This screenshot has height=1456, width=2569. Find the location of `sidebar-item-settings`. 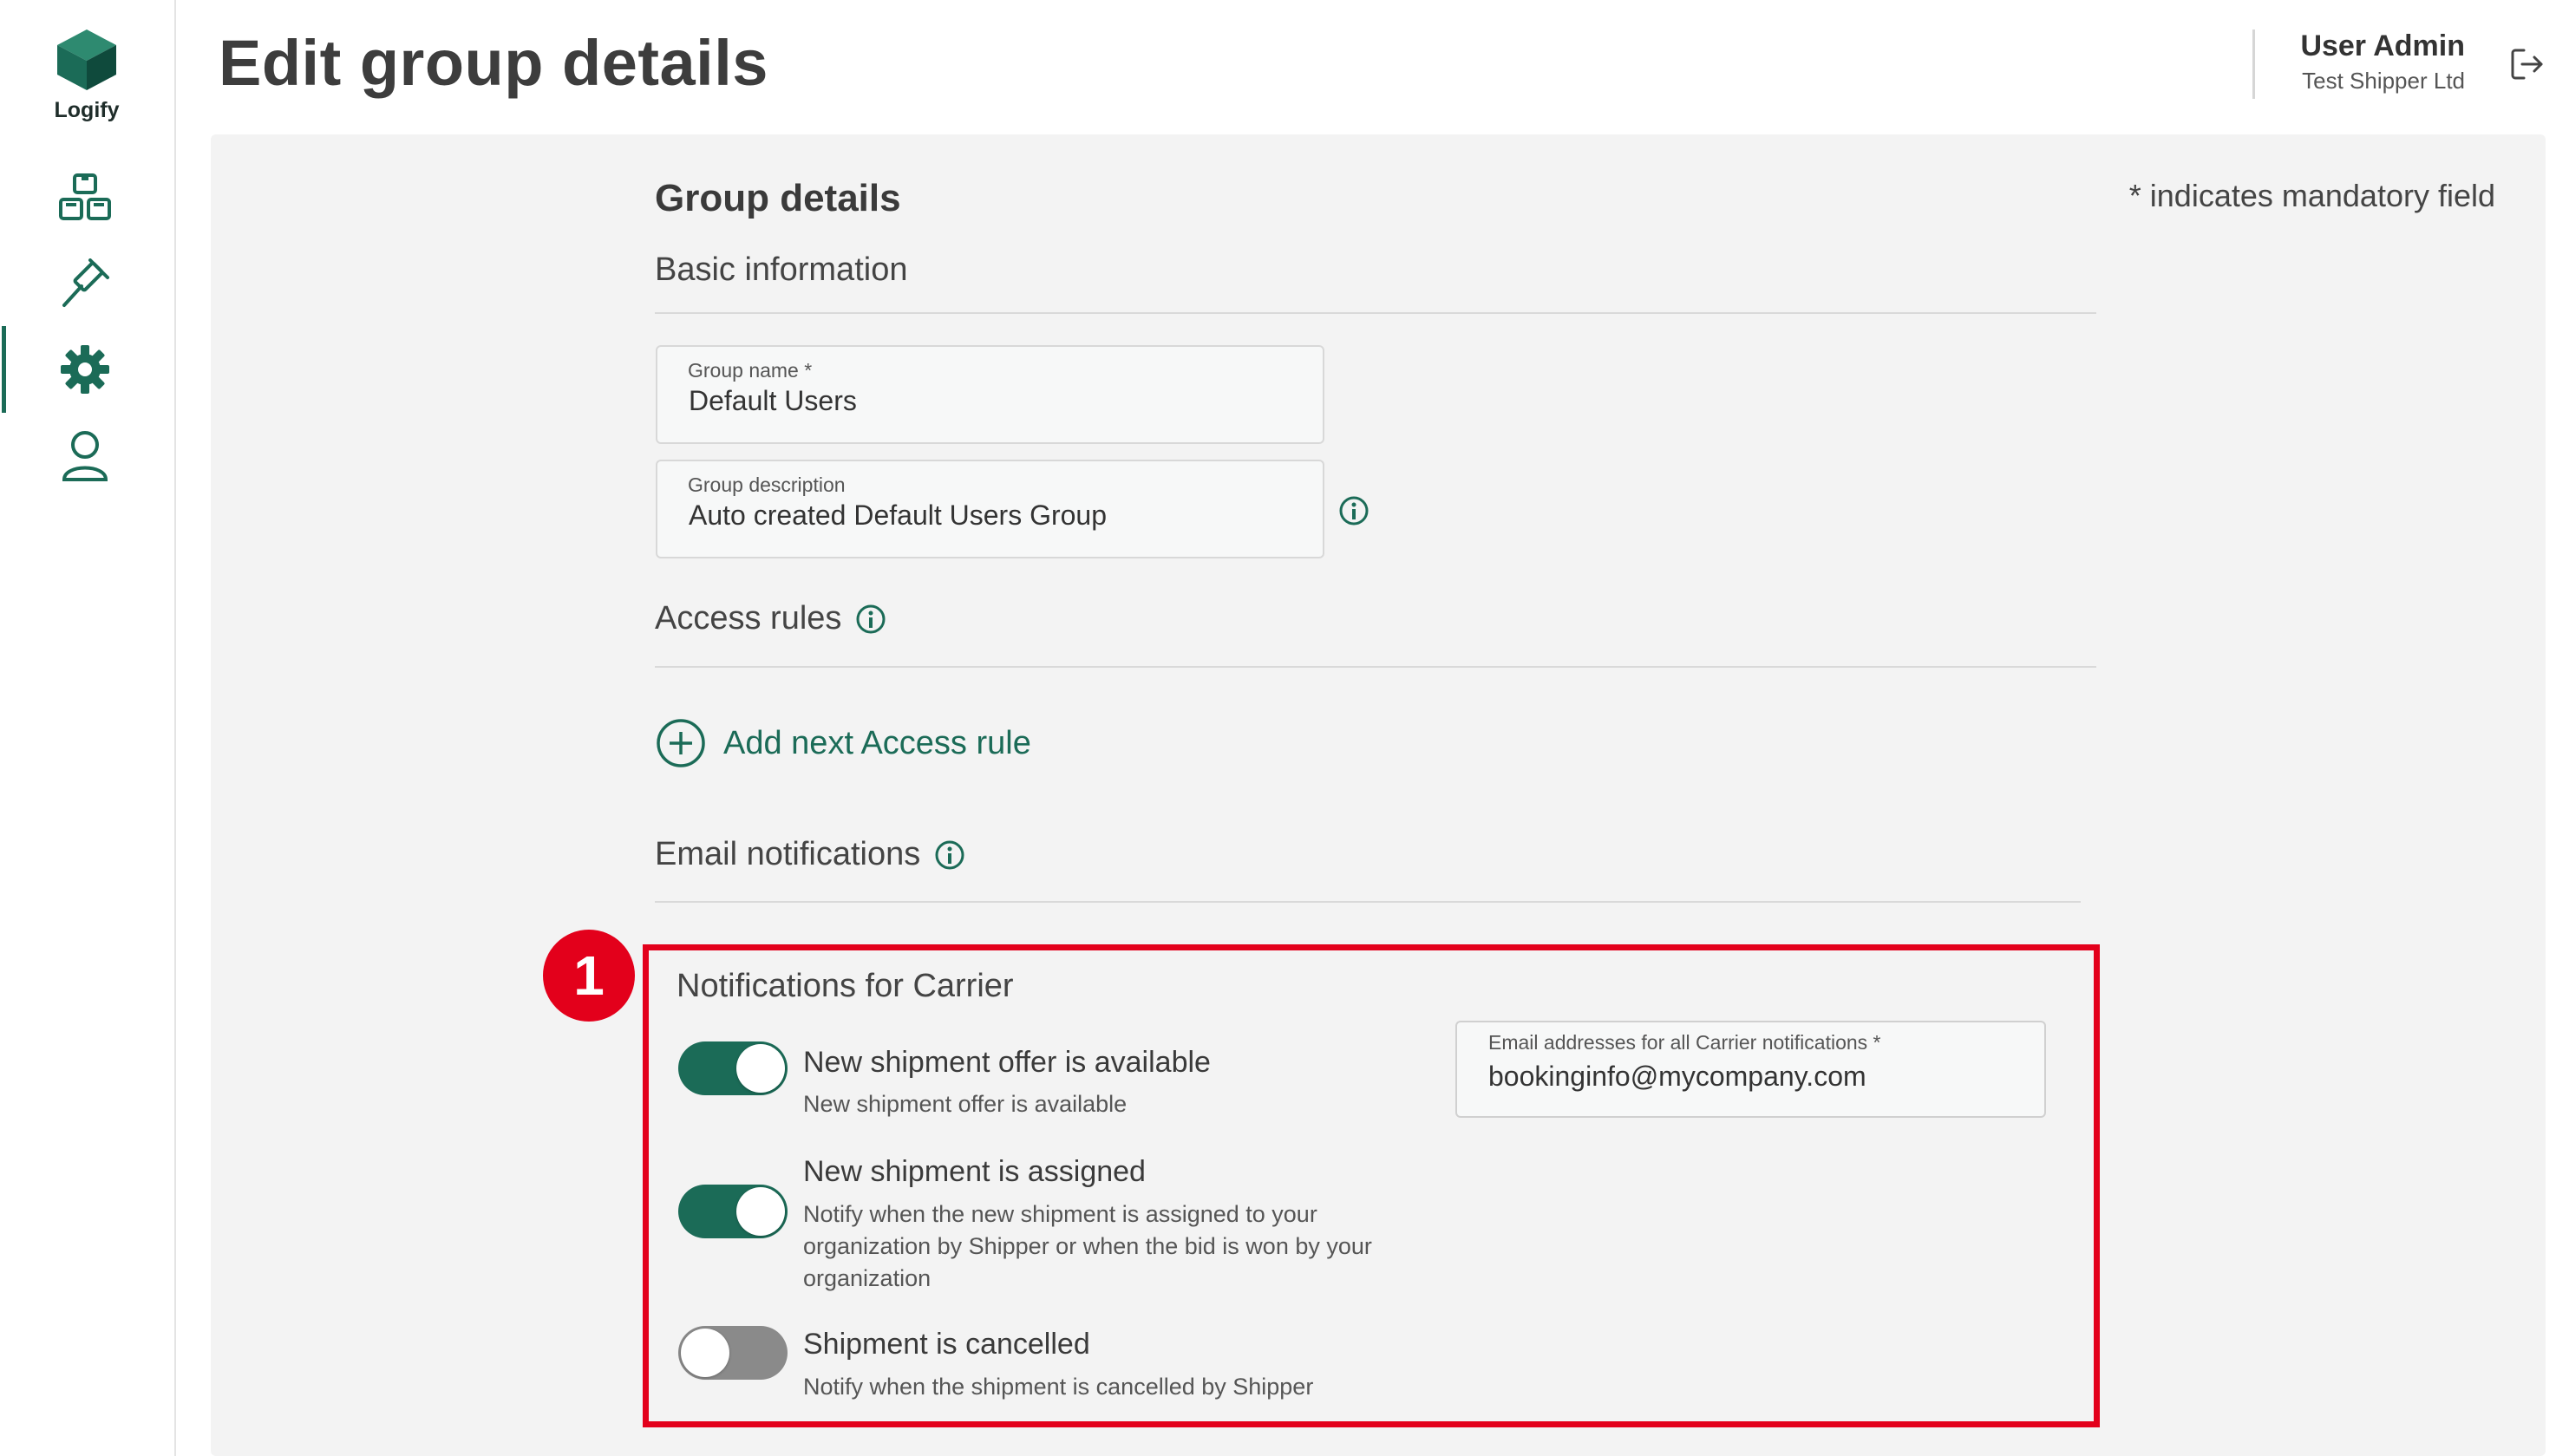

sidebar-item-settings is located at coordinates (85, 369).